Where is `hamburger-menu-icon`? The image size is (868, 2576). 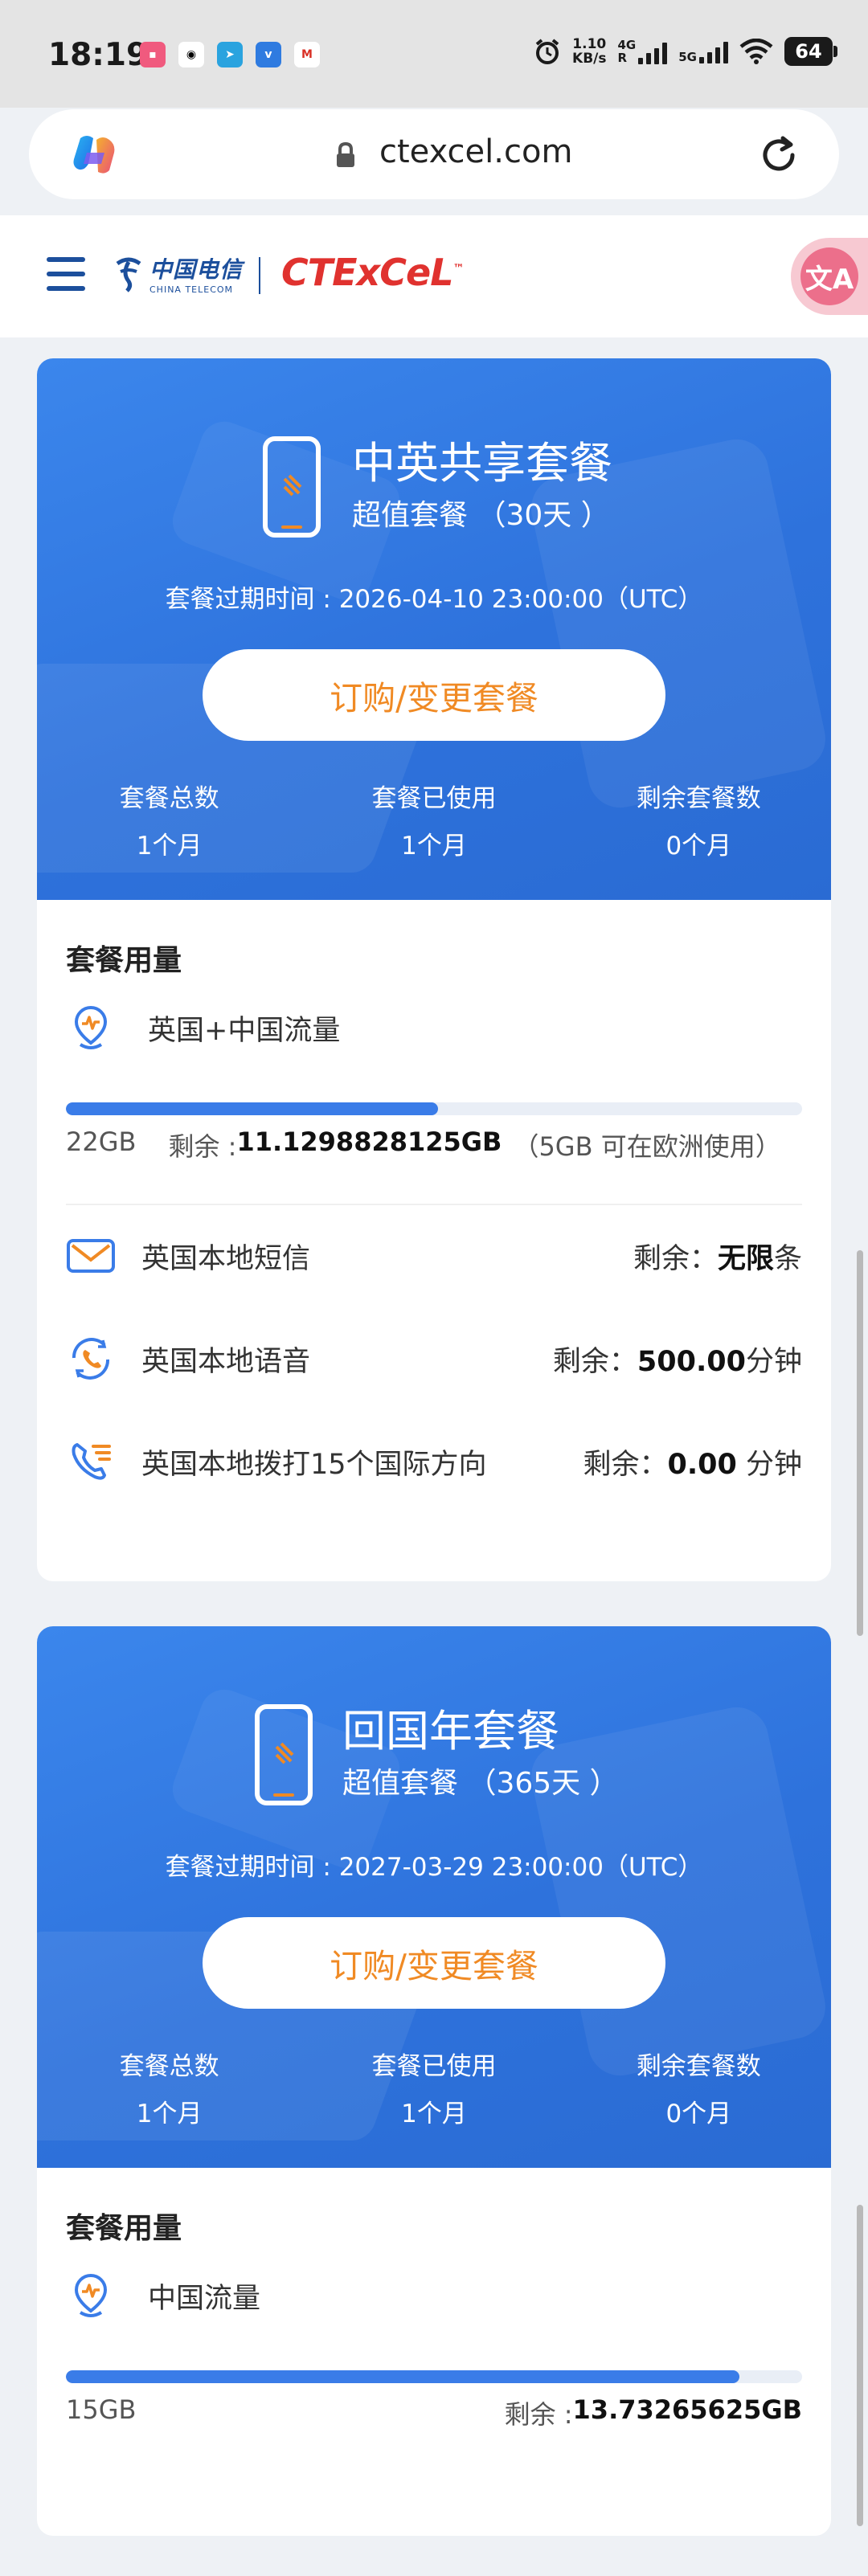
hamburger-menu-icon is located at coordinates (66, 274).